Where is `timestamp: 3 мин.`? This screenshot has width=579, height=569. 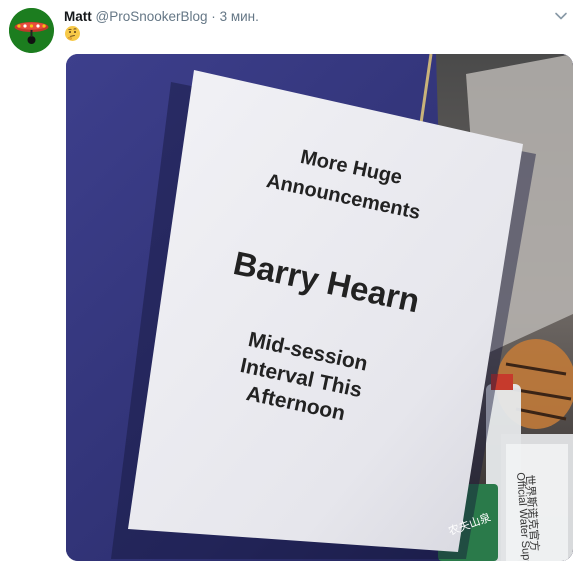 timestamp: 3 мин. is located at coordinates (239, 16).